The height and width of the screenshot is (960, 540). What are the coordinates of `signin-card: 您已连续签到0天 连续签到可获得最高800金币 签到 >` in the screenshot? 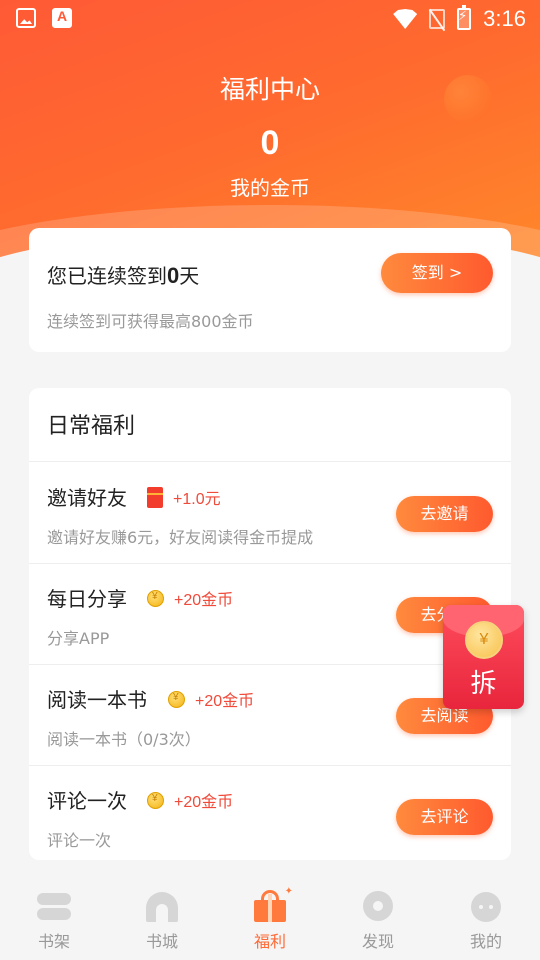 It's located at (270, 290).